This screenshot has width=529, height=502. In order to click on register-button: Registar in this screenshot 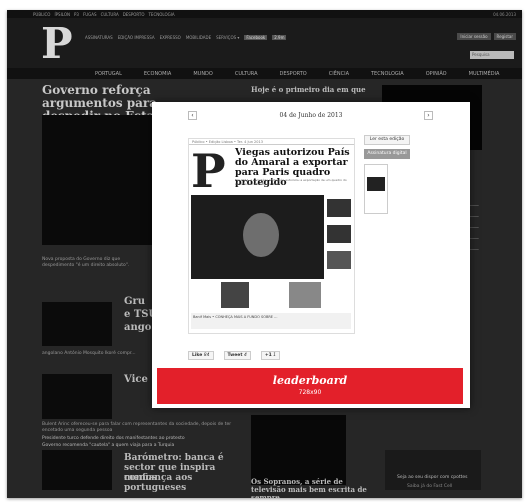, I will do `click(504, 36)`.